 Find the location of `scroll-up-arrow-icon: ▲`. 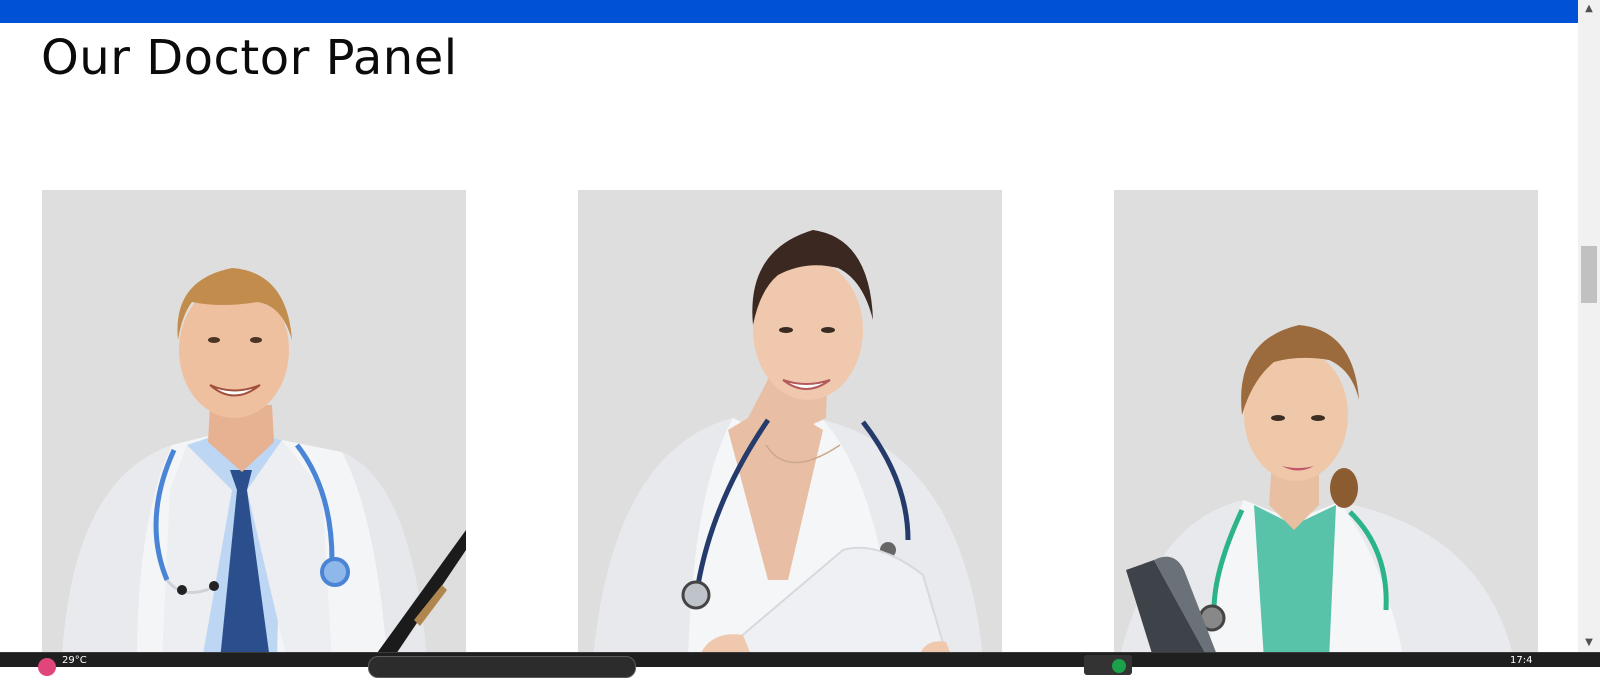

scroll-up-arrow-icon: ▲ is located at coordinates (1589, 9).